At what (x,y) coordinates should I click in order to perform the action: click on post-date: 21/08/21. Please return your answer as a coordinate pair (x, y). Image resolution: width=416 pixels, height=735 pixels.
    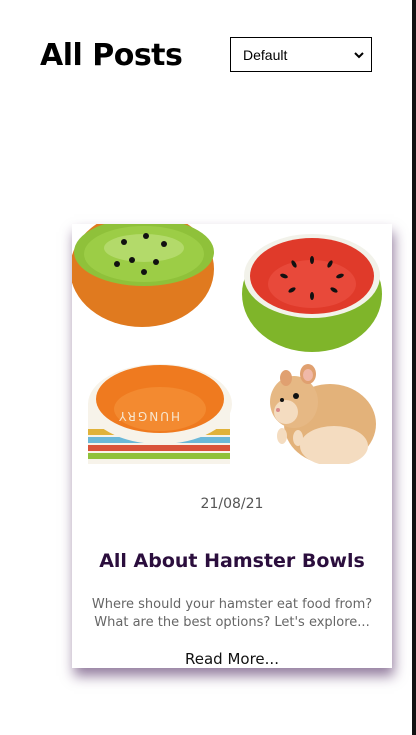
    Looking at the image, I should click on (232, 504).